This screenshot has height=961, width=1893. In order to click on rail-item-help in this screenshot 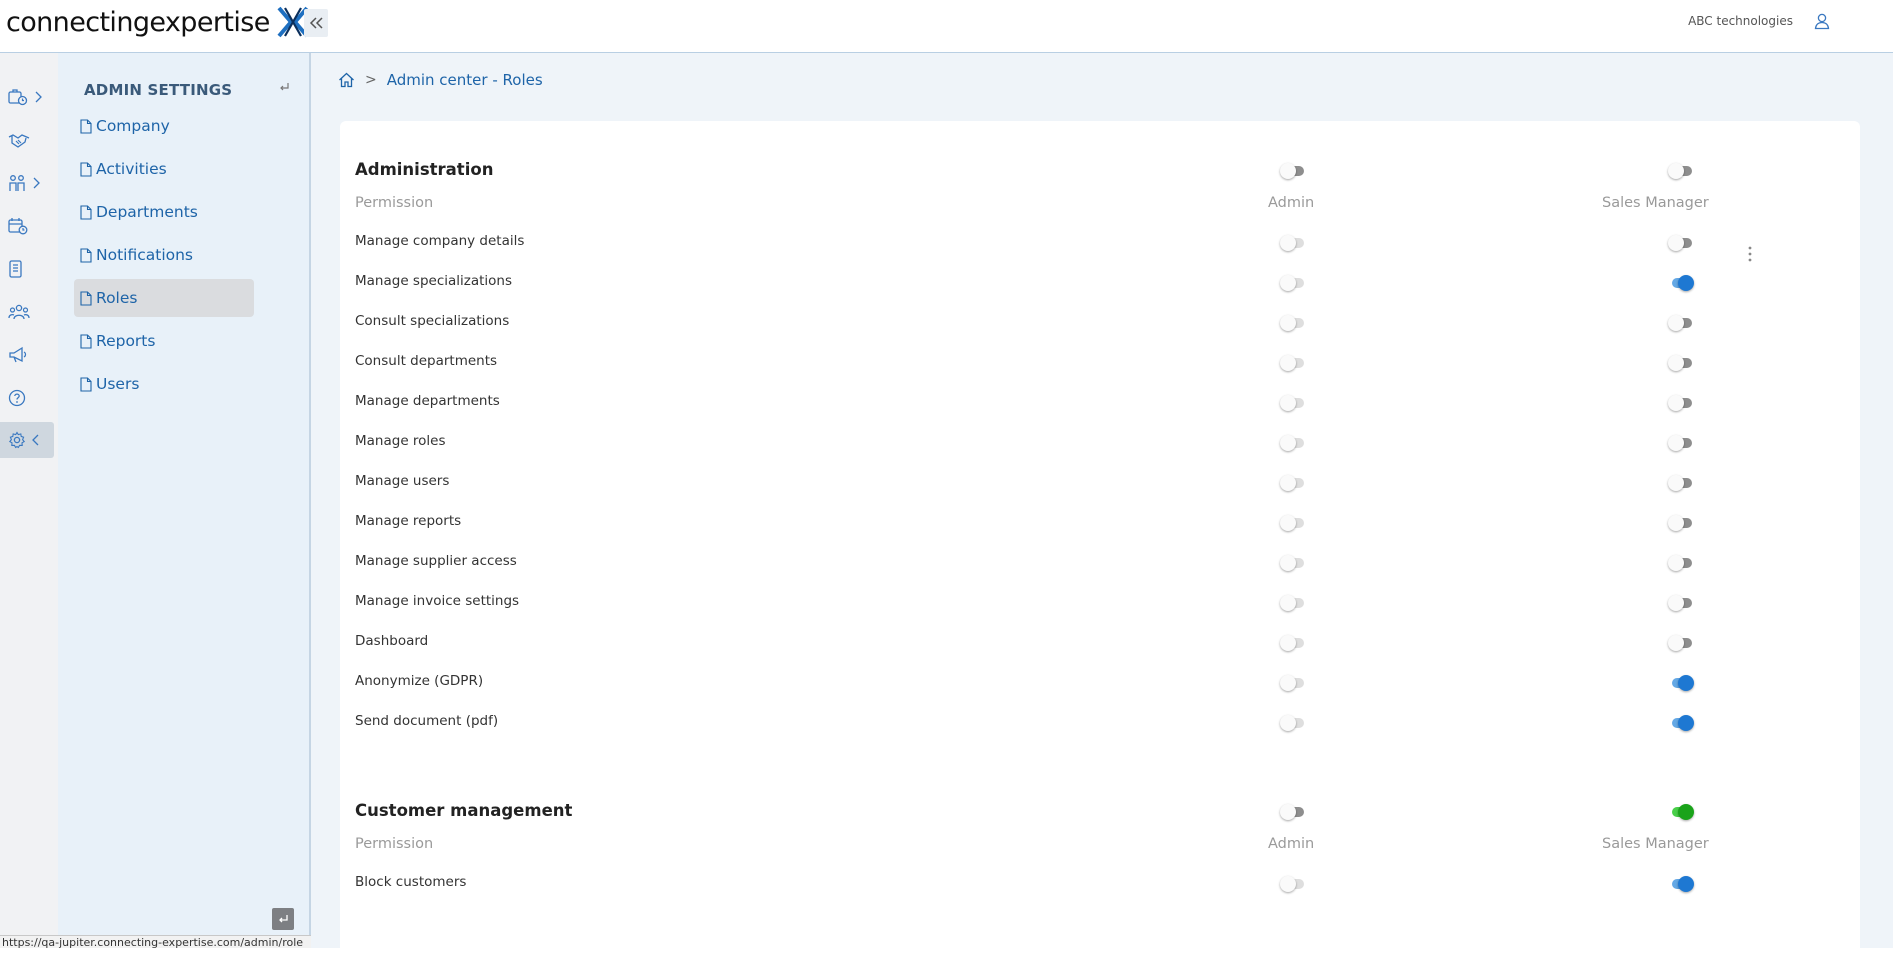, I will do `click(29, 398)`.